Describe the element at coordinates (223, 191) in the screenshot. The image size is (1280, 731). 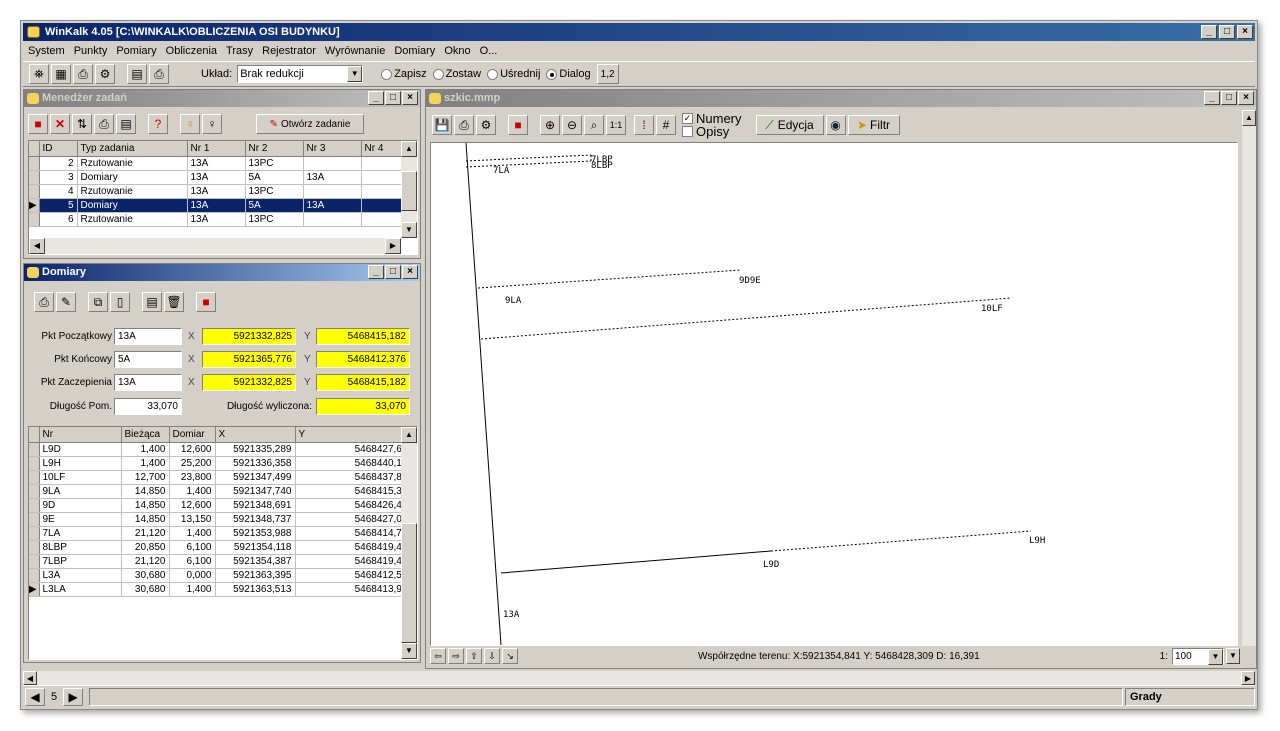
I see `table-row: 4 Rzutowanie 13A 13PC` at that location.